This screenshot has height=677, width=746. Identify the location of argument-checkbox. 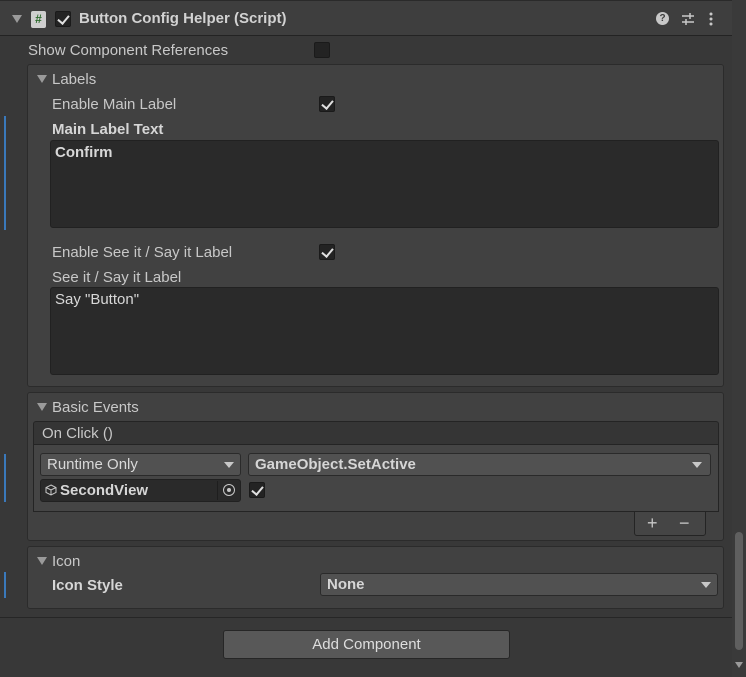
(257, 490).